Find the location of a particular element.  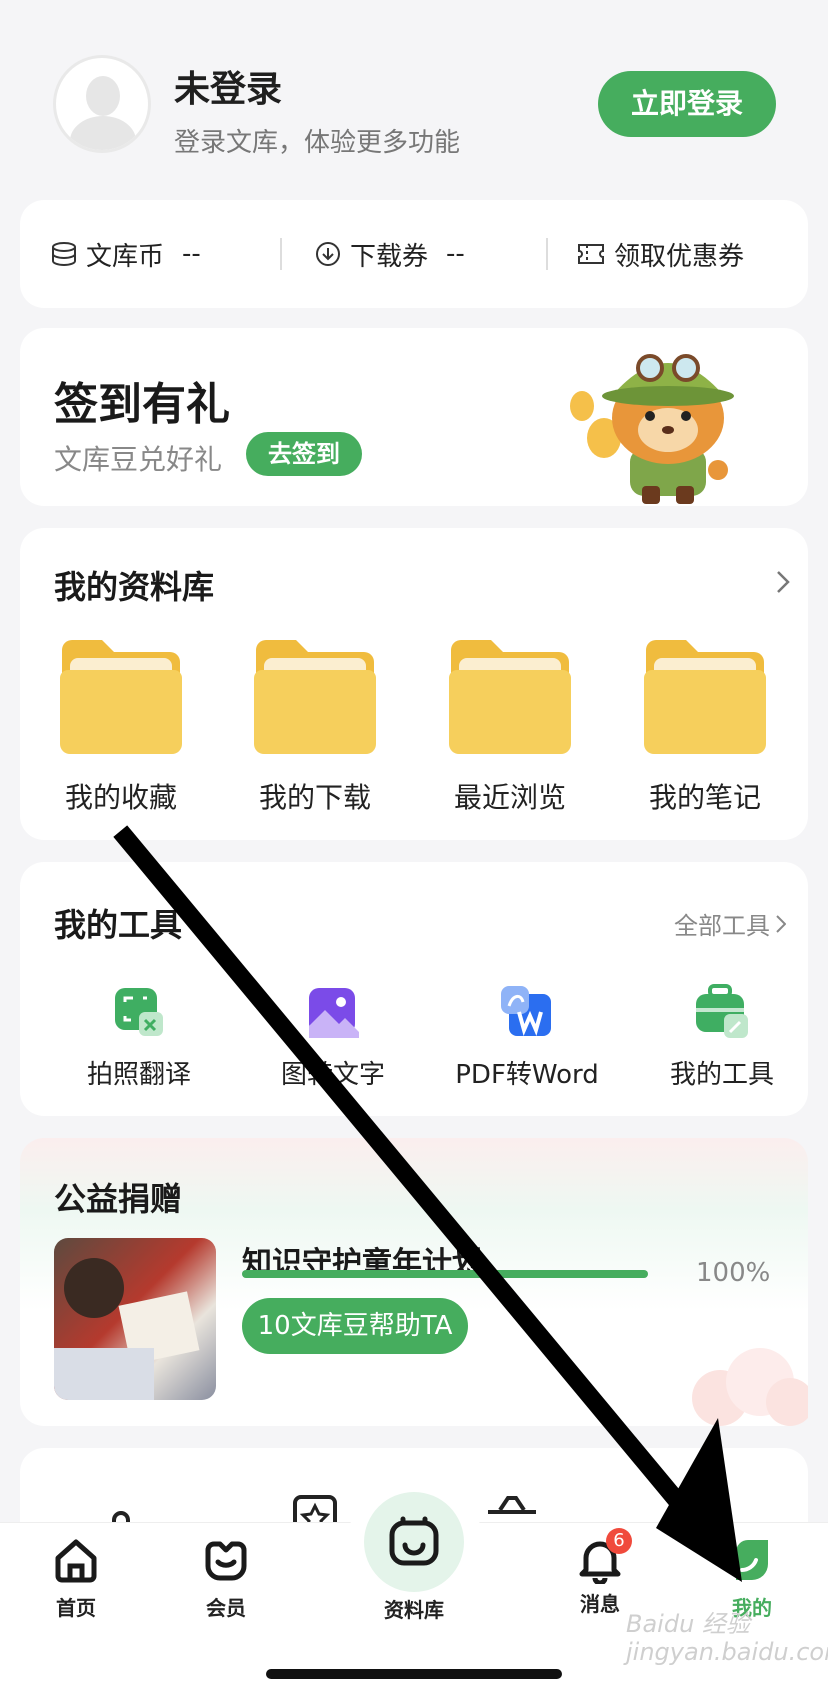

download-circle-icon is located at coordinates (328, 254).